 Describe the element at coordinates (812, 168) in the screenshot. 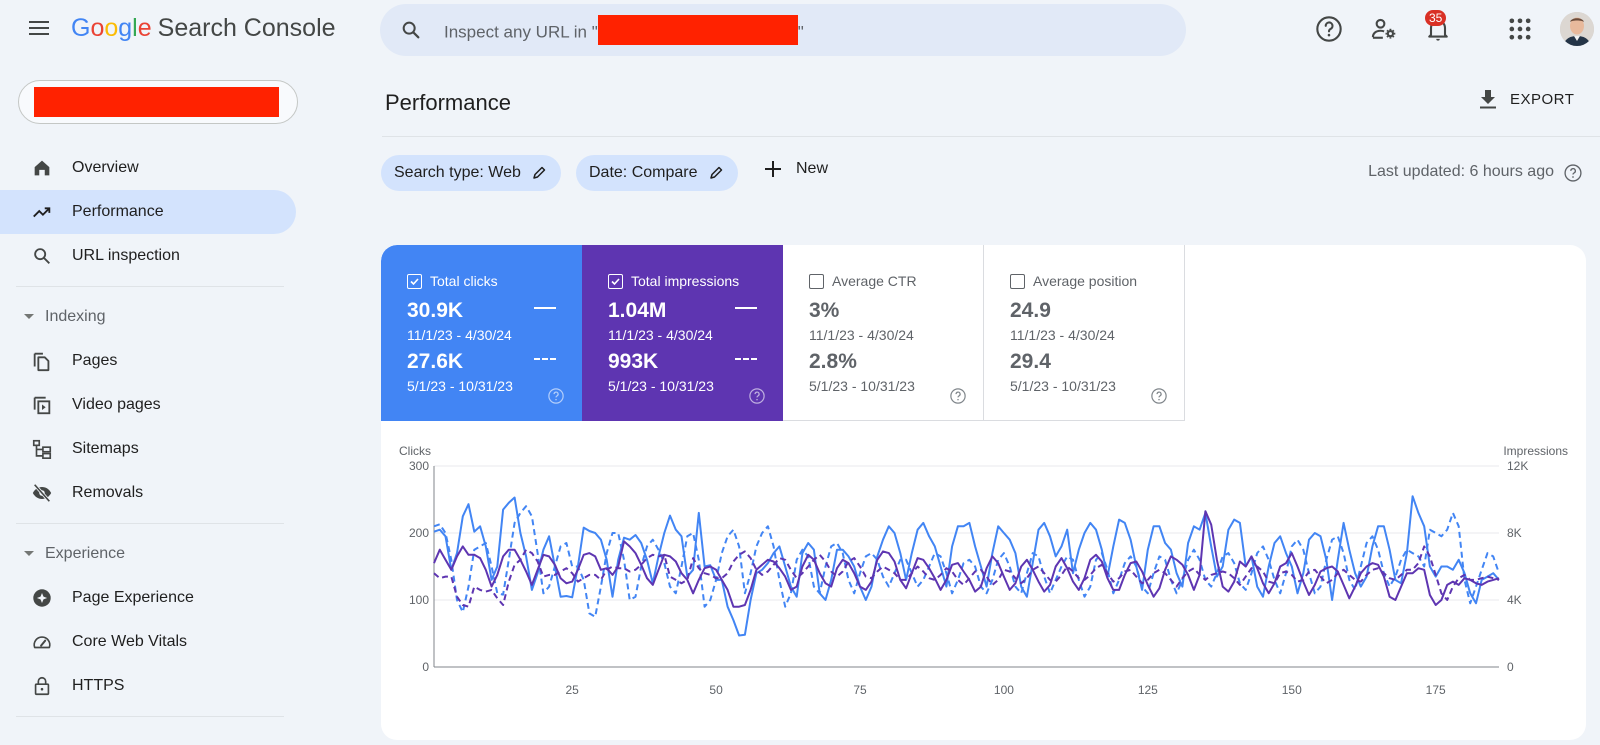

I see `new-filter-label: New` at that location.